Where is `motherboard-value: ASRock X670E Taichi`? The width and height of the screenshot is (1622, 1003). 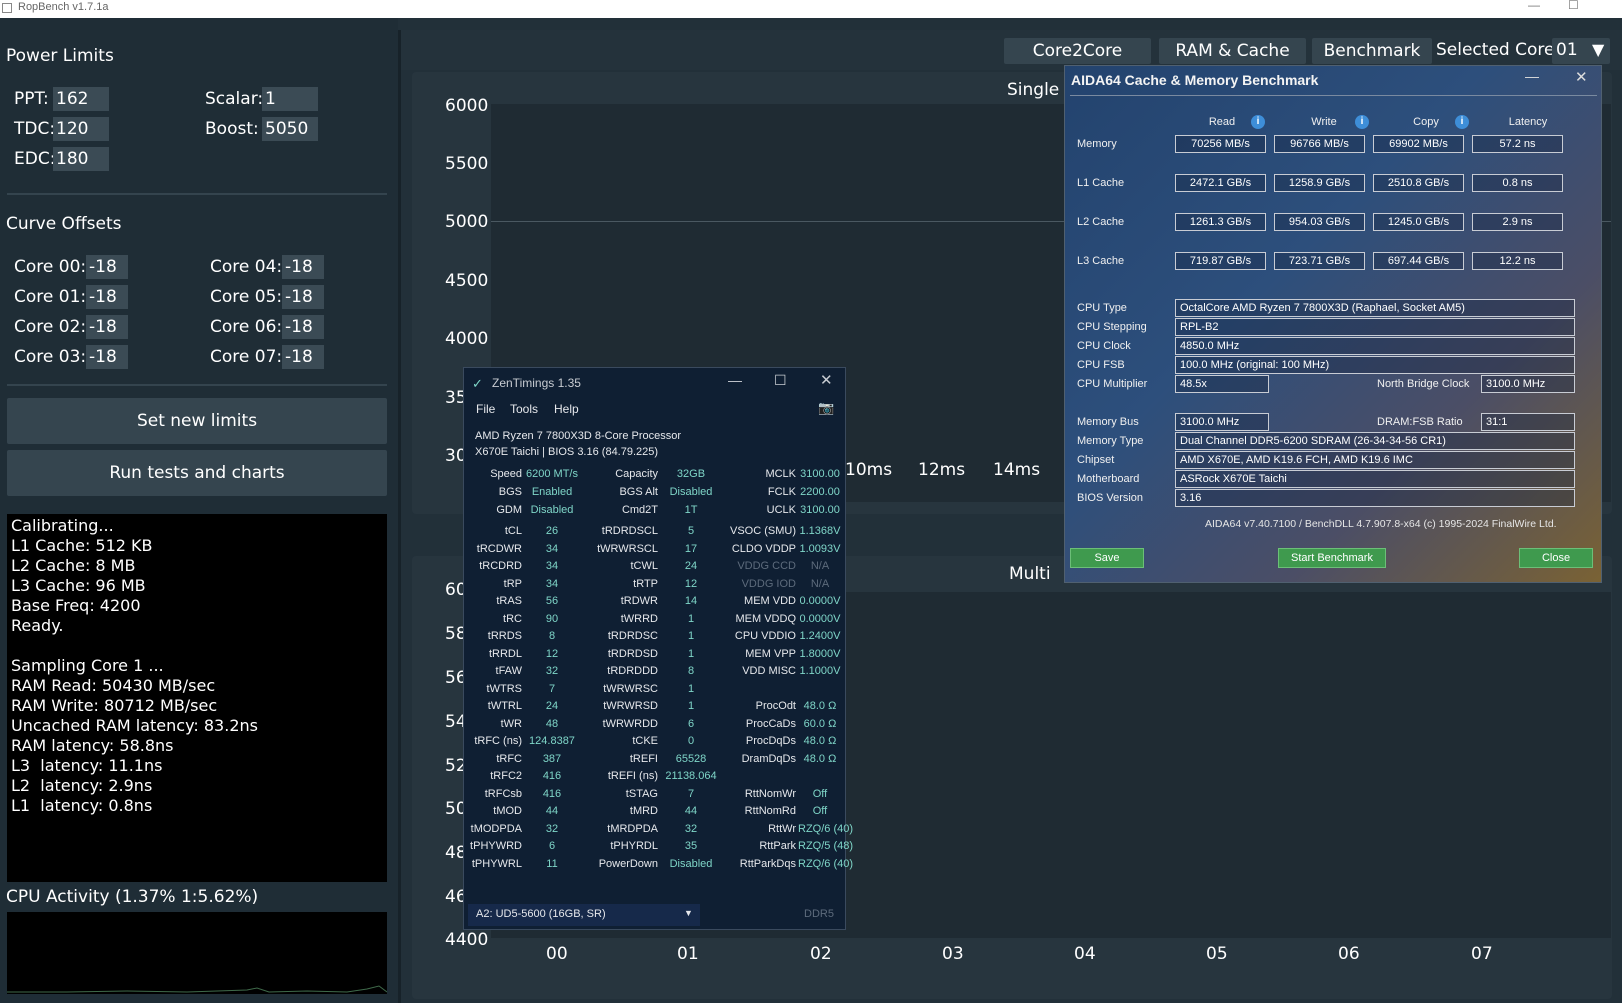
motherboard-value: ASRock X670E Taichi is located at coordinates (1375, 479).